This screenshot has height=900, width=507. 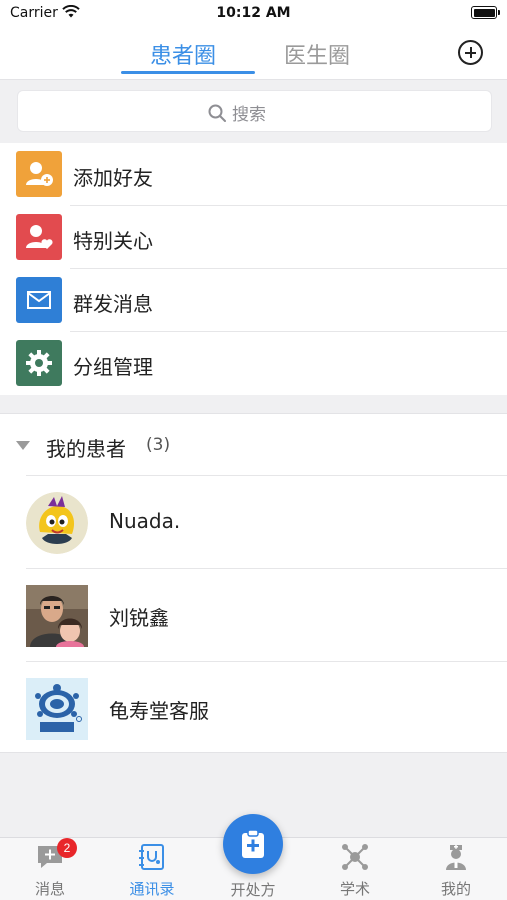 I want to click on group-header: 我的患者 (3), so click(x=253, y=445).